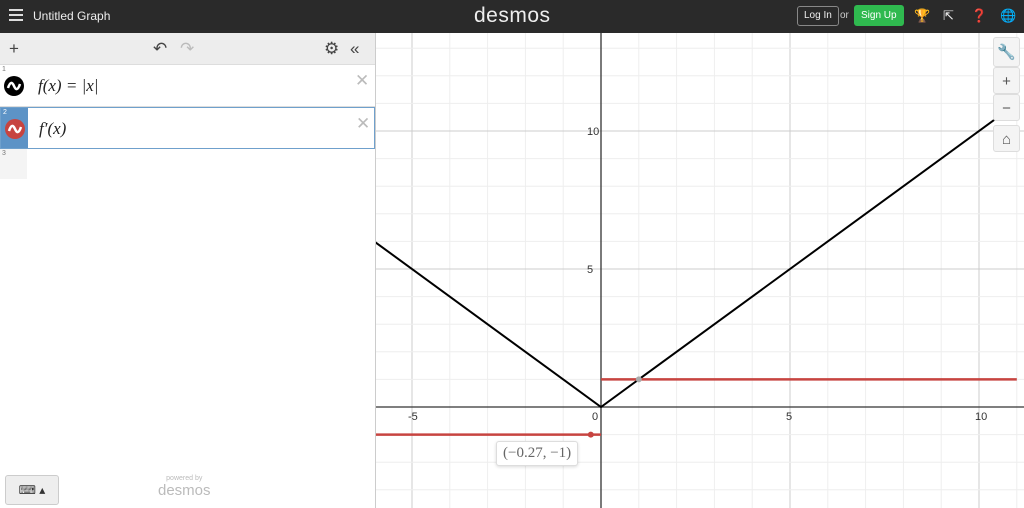  What do you see at coordinates (1006, 52) in the screenshot?
I see `graph-settings-wrench-icon: 🔧` at bounding box center [1006, 52].